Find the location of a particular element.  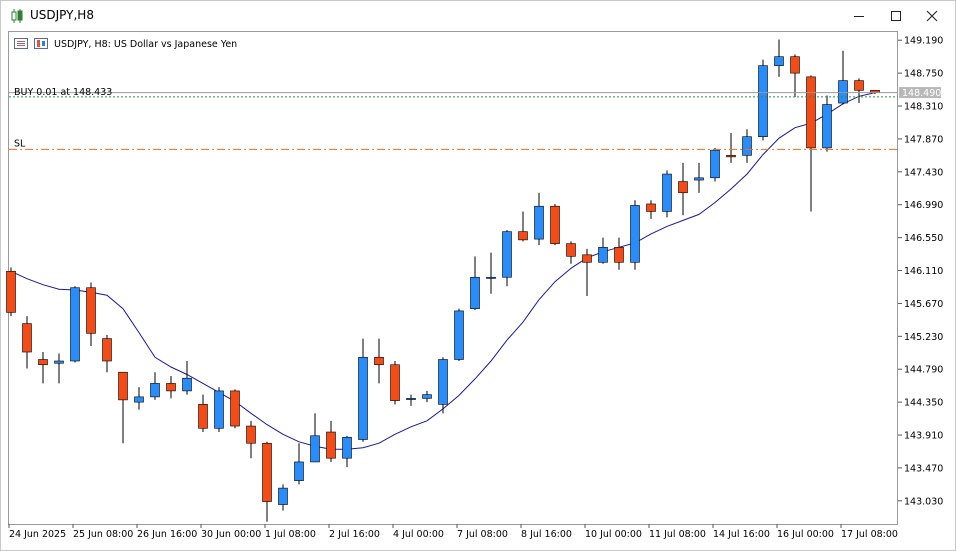

symbol-description: USDJPY, H8: US Dollar vs Japanese Yen is located at coordinates (145, 44).